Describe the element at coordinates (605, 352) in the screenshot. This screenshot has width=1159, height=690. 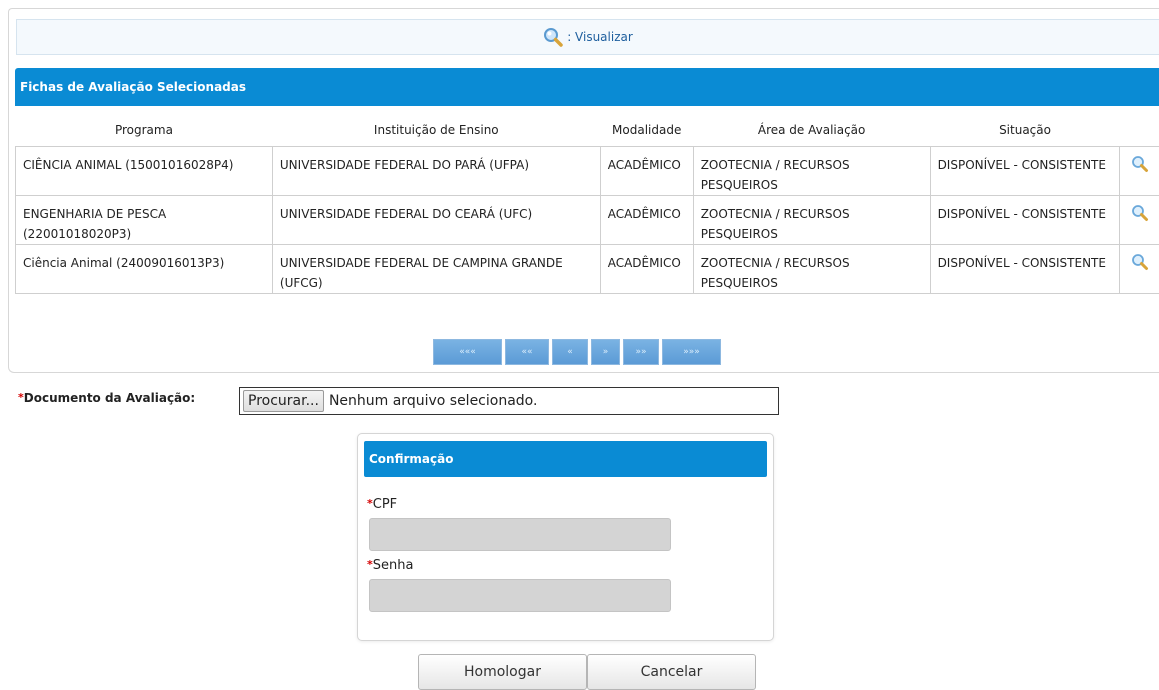
I see `pager-next-button: »` at that location.